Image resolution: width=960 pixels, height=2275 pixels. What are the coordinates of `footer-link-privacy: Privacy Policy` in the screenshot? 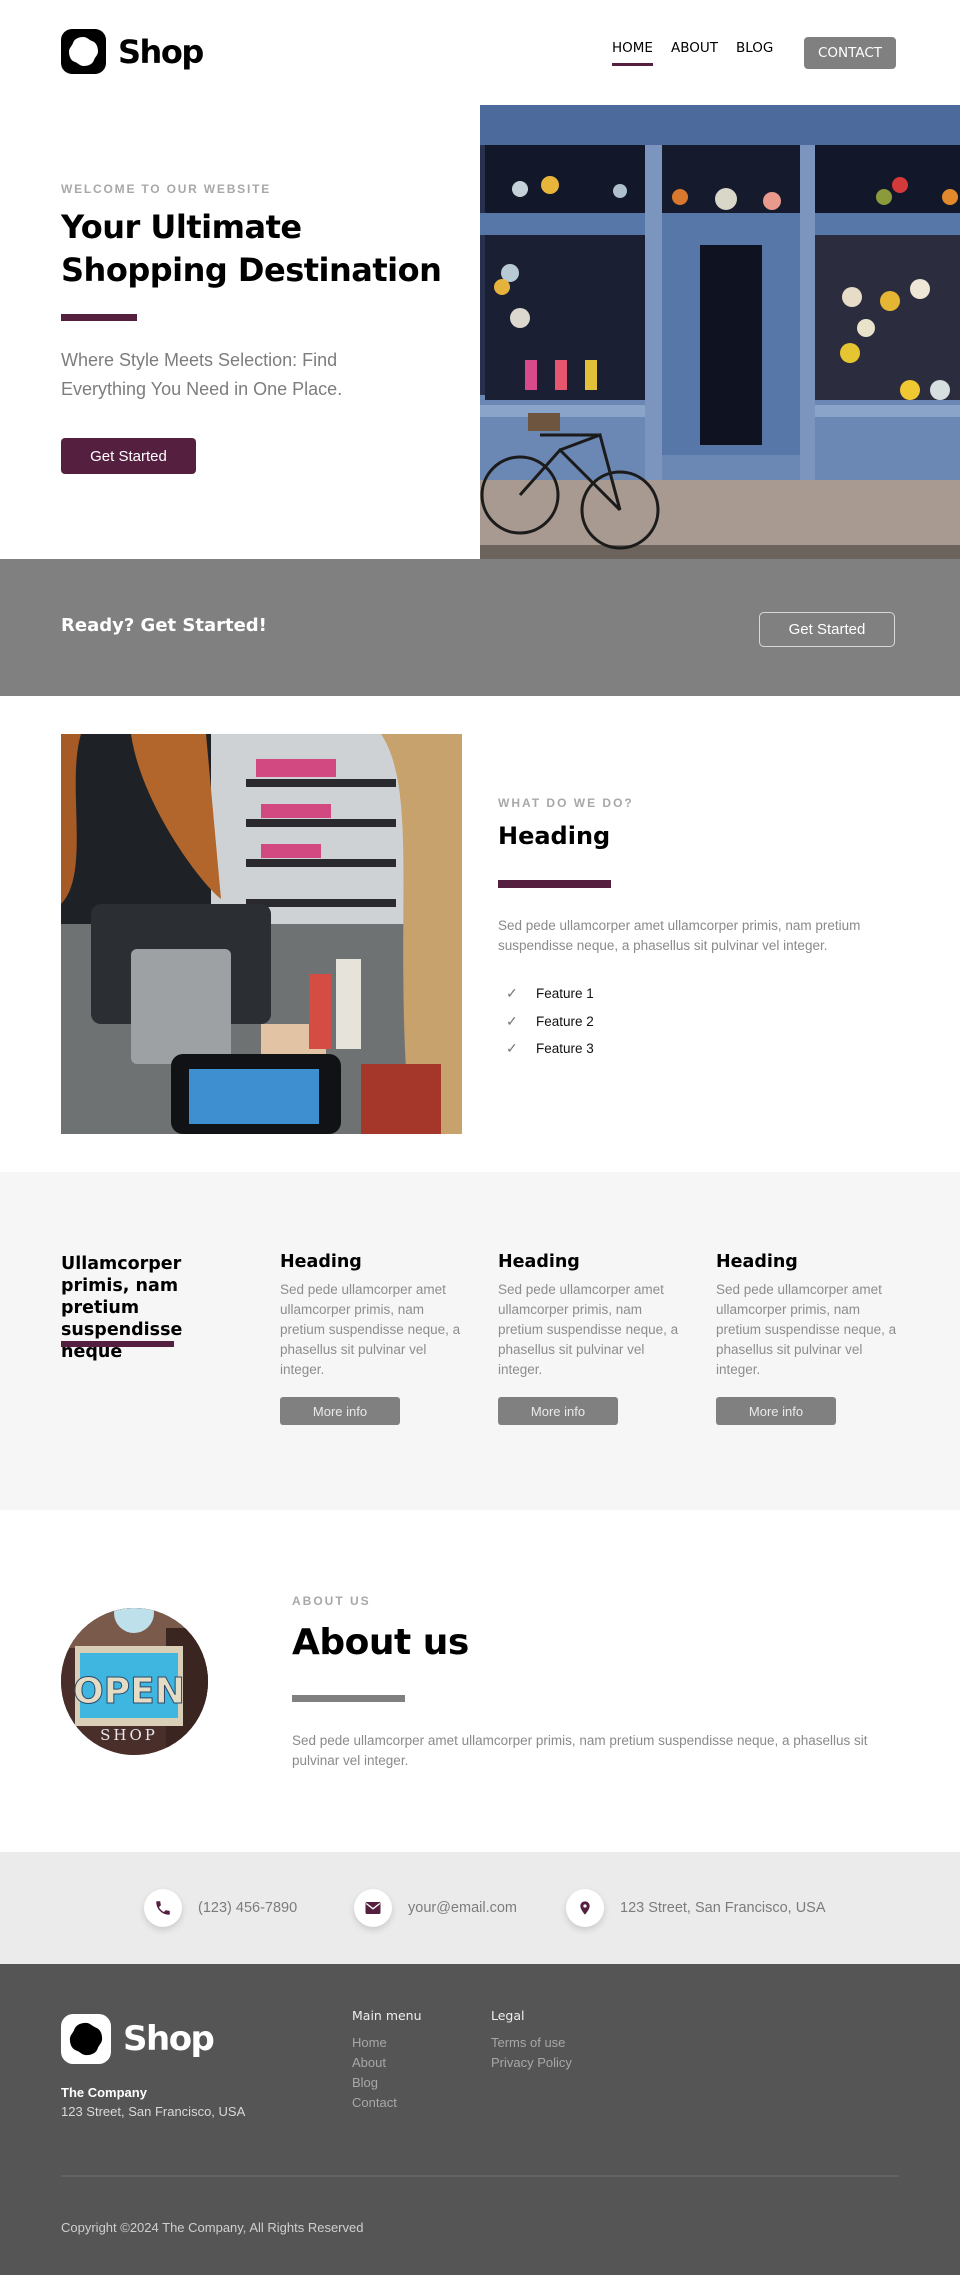 It's located at (531, 2063).